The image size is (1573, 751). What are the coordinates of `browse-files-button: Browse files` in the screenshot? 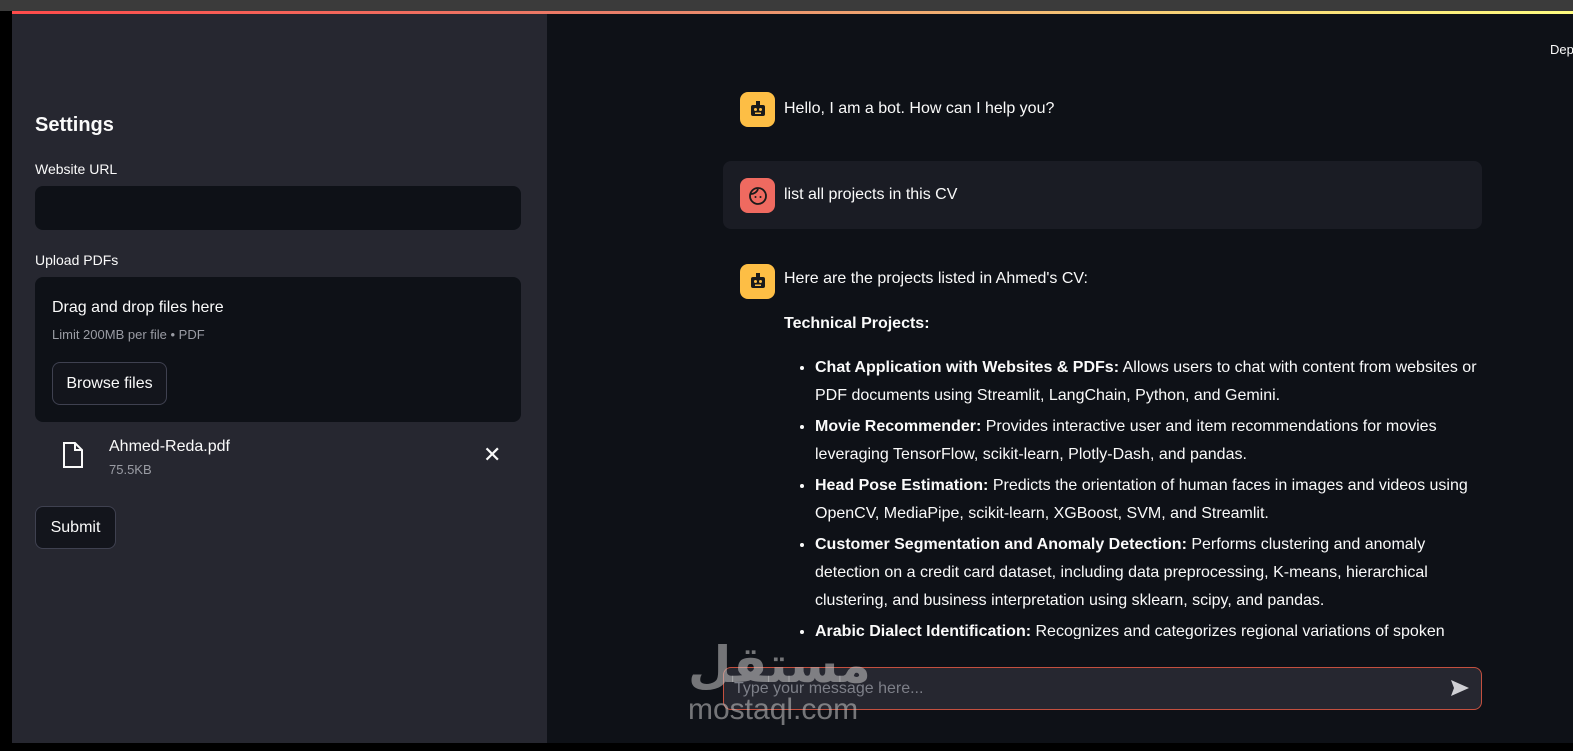 It's located at (109, 383).